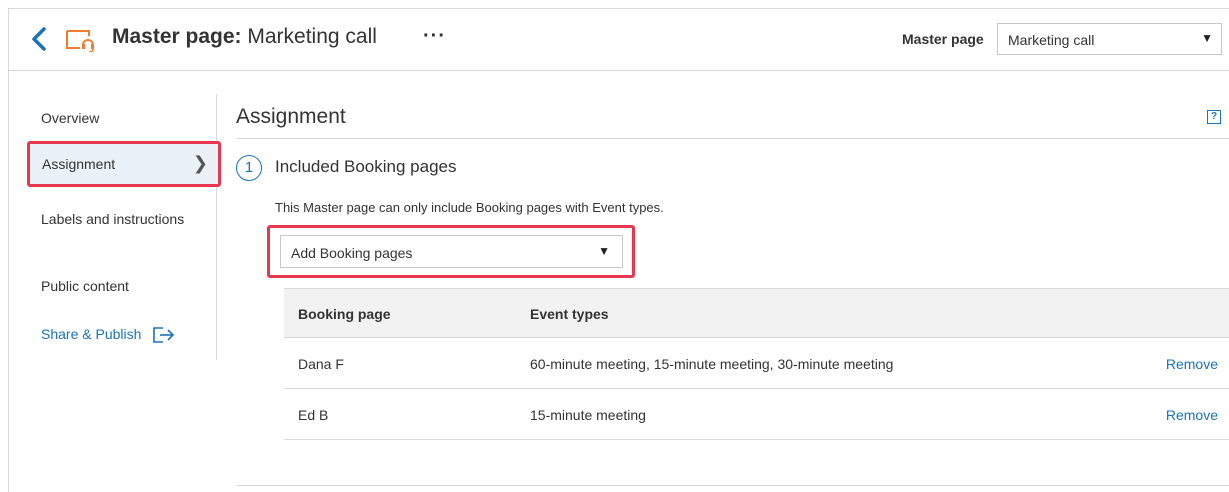  What do you see at coordinates (756, 313) in the screenshot?
I see `table-header: Booking page Event types` at bounding box center [756, 313].